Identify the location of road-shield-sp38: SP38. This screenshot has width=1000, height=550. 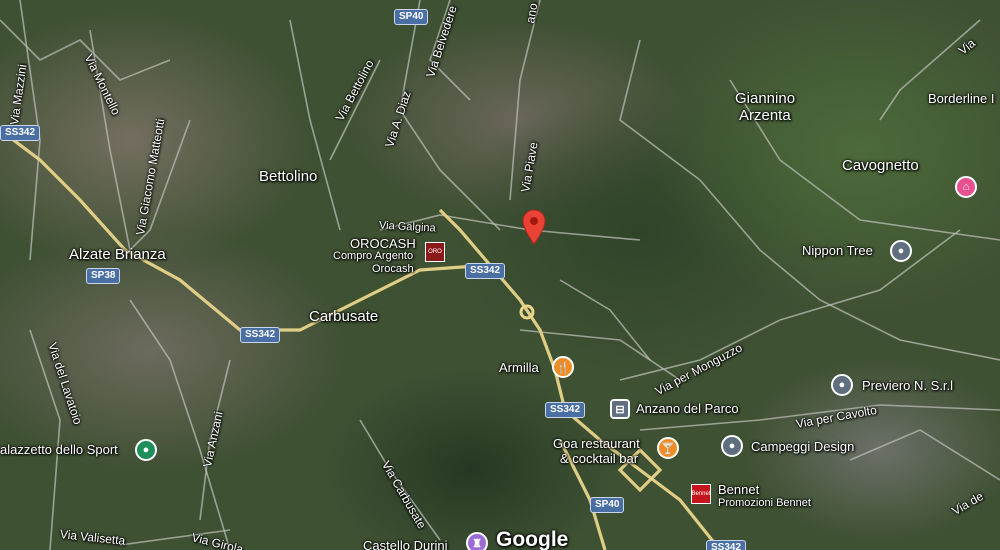
(103, 276).